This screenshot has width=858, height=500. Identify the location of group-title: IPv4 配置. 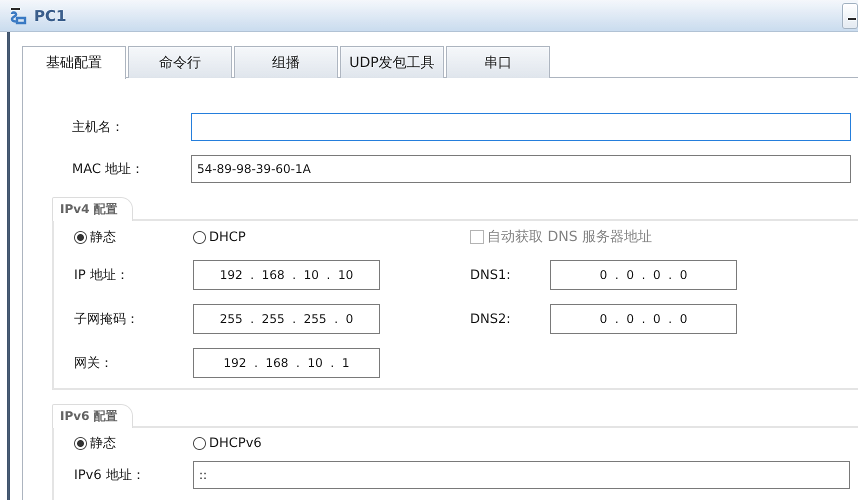
(92, 209).